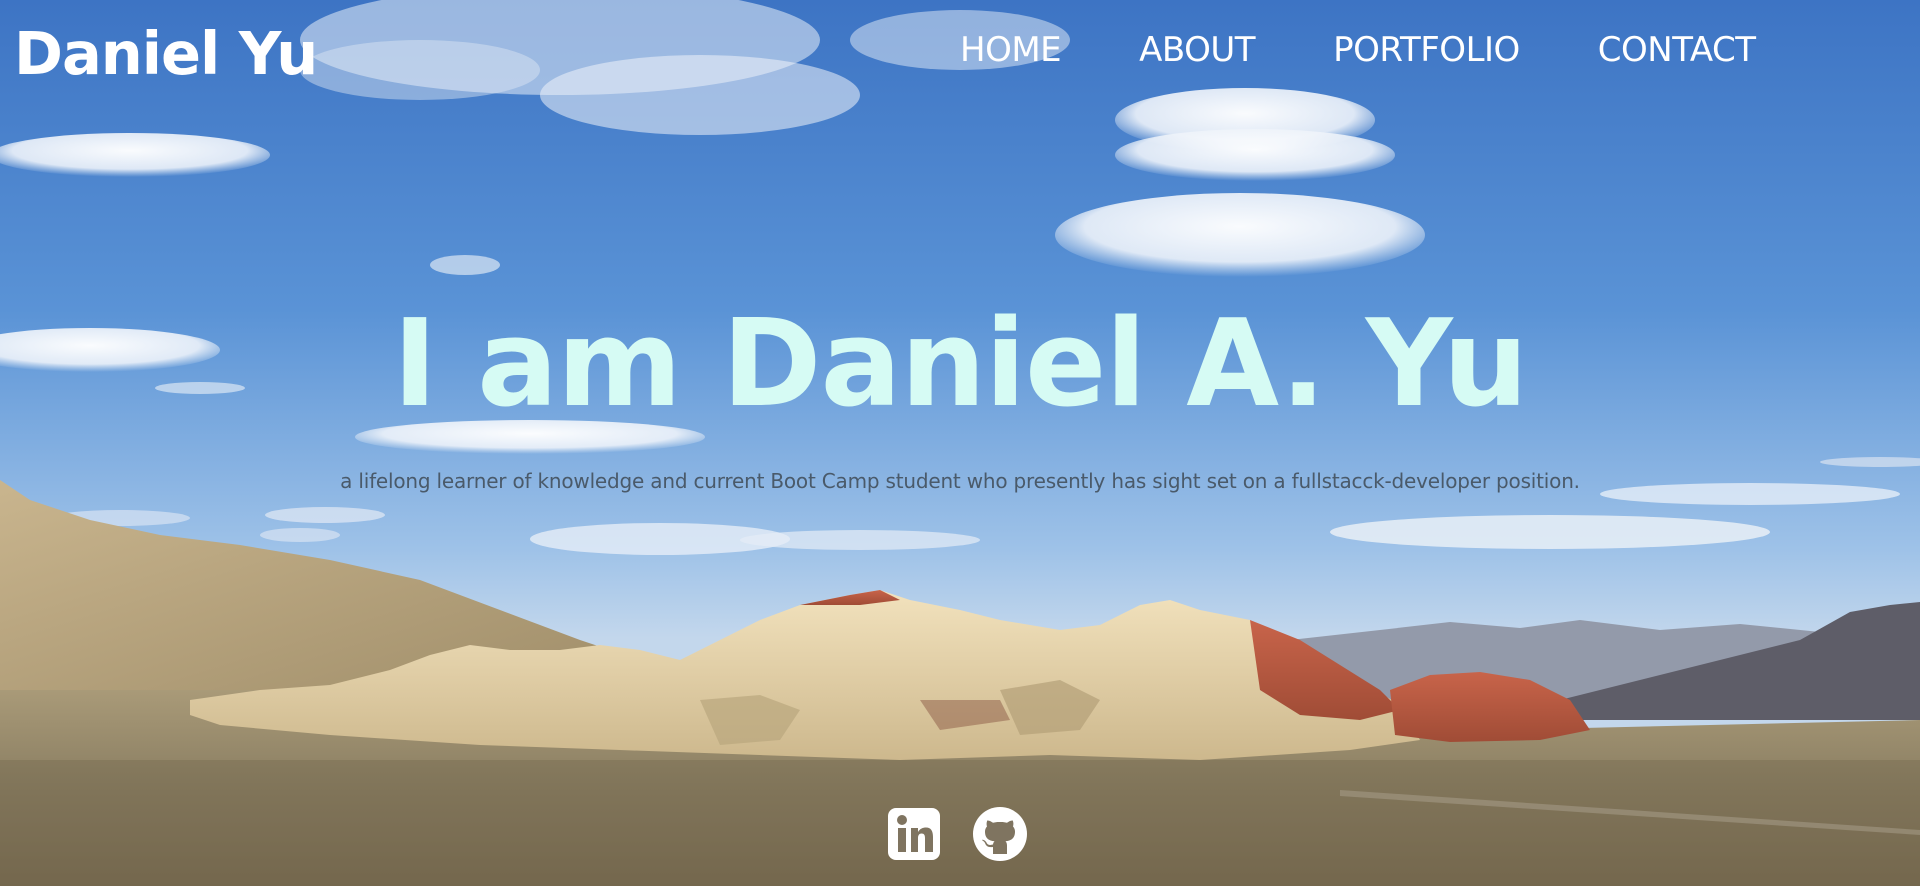 This screenshot has height=886, width=1920. Describe the element at coordinates (1011, 50) in the screenshot. I see `nav-home-link: HOME` at that location.